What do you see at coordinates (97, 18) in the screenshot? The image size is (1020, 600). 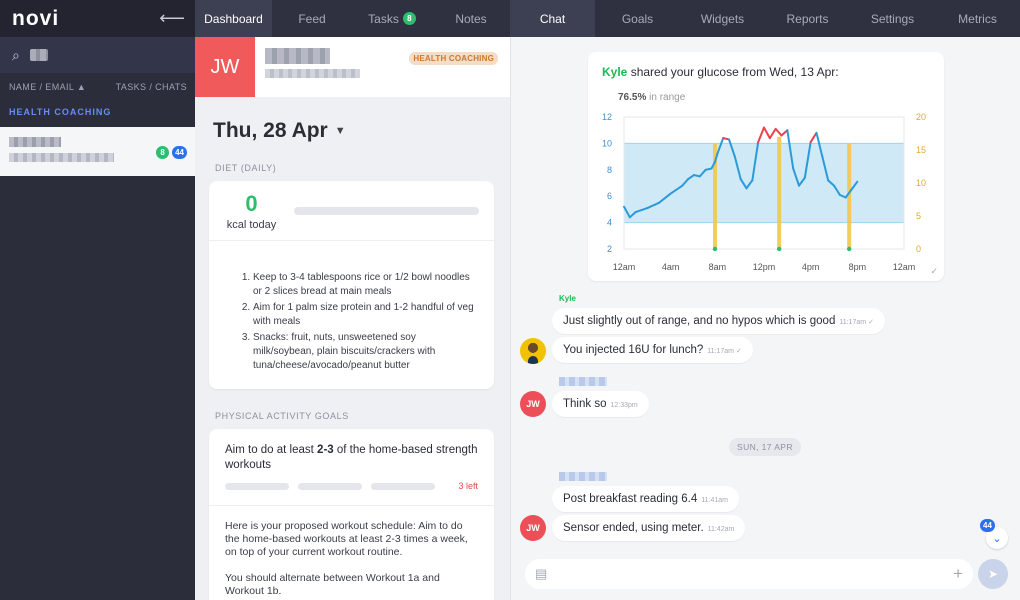 I see `sidebar-header: novi ⟵` at bounding box center [97, 18].